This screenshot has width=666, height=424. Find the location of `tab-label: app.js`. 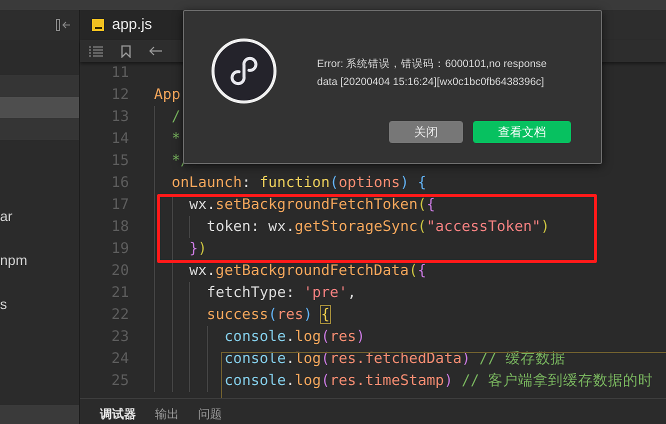

tab-label: app.js is located at coordinates (132, 24).